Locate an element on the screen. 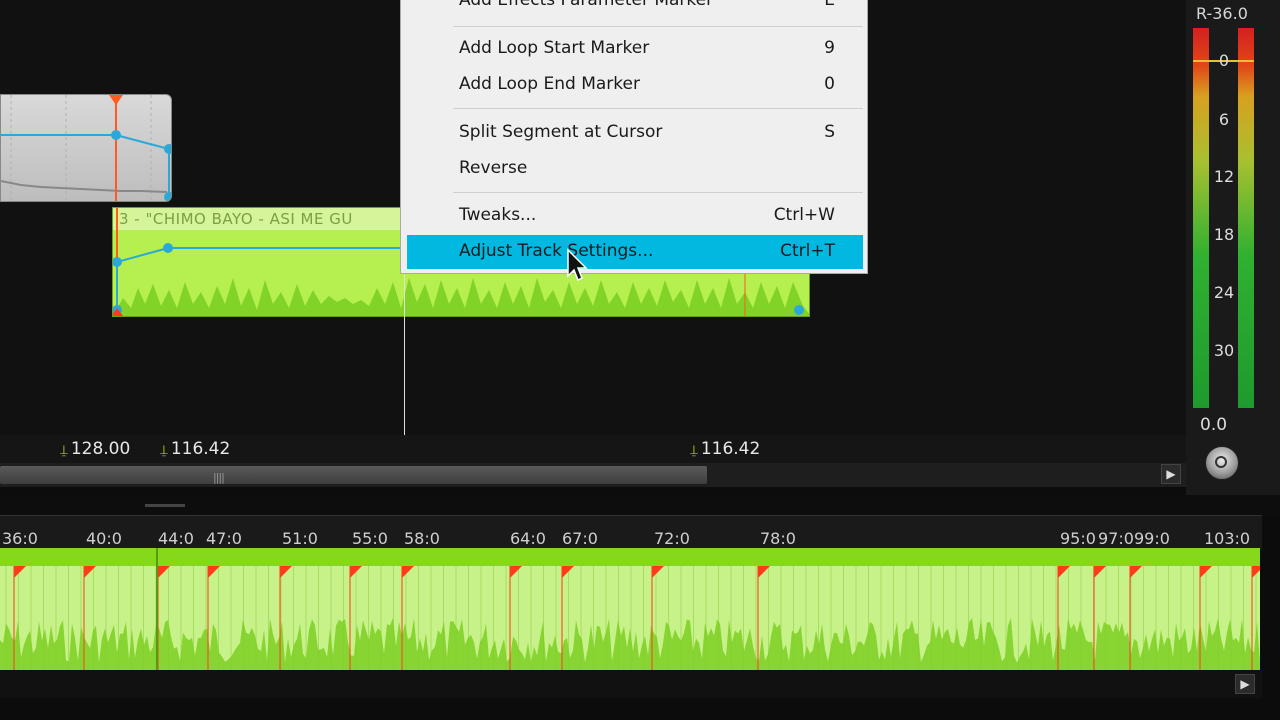  meter-tick: 6 is located at coordinates (1224, 119).